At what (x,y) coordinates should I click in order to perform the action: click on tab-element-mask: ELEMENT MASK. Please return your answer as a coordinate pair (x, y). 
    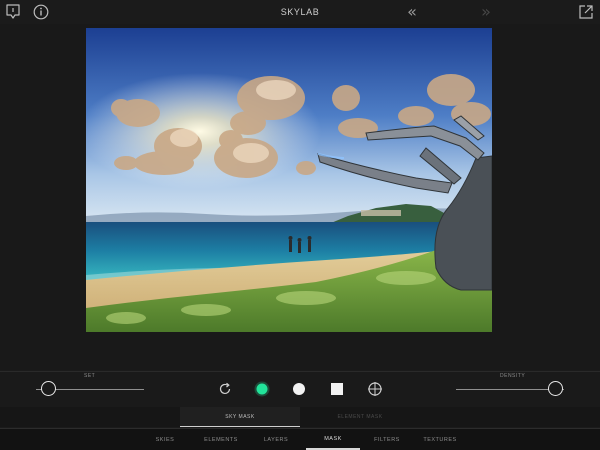
    Looking at the image, I should click on (360, 417).